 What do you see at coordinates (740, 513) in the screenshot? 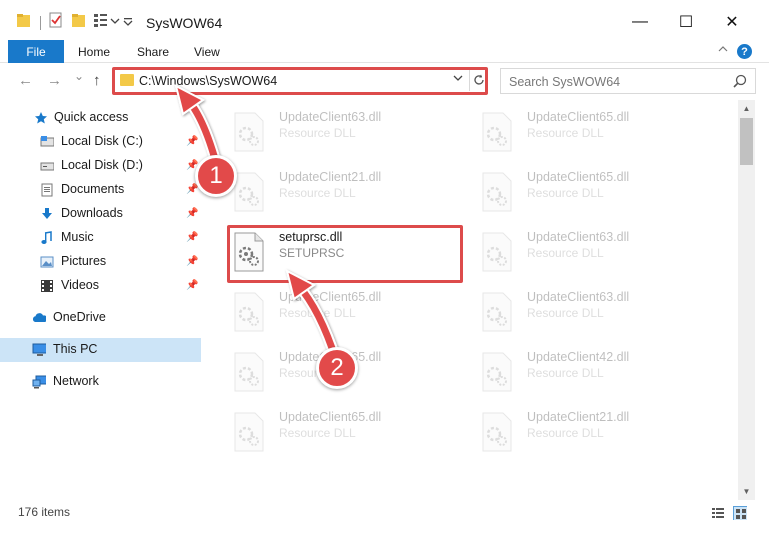
I see `large-icons-view-icon` at bounding box center [740, 513].